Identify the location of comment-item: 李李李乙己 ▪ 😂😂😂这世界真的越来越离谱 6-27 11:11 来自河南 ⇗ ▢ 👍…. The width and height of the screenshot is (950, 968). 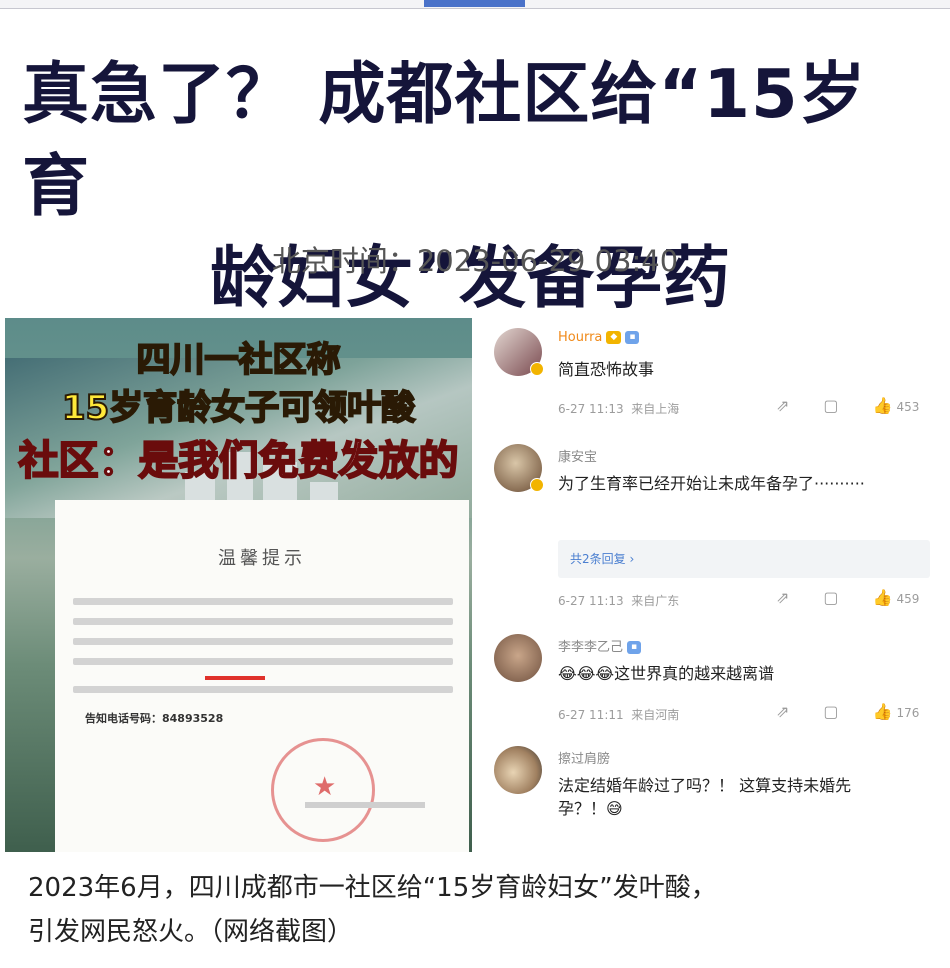
(719, 682).